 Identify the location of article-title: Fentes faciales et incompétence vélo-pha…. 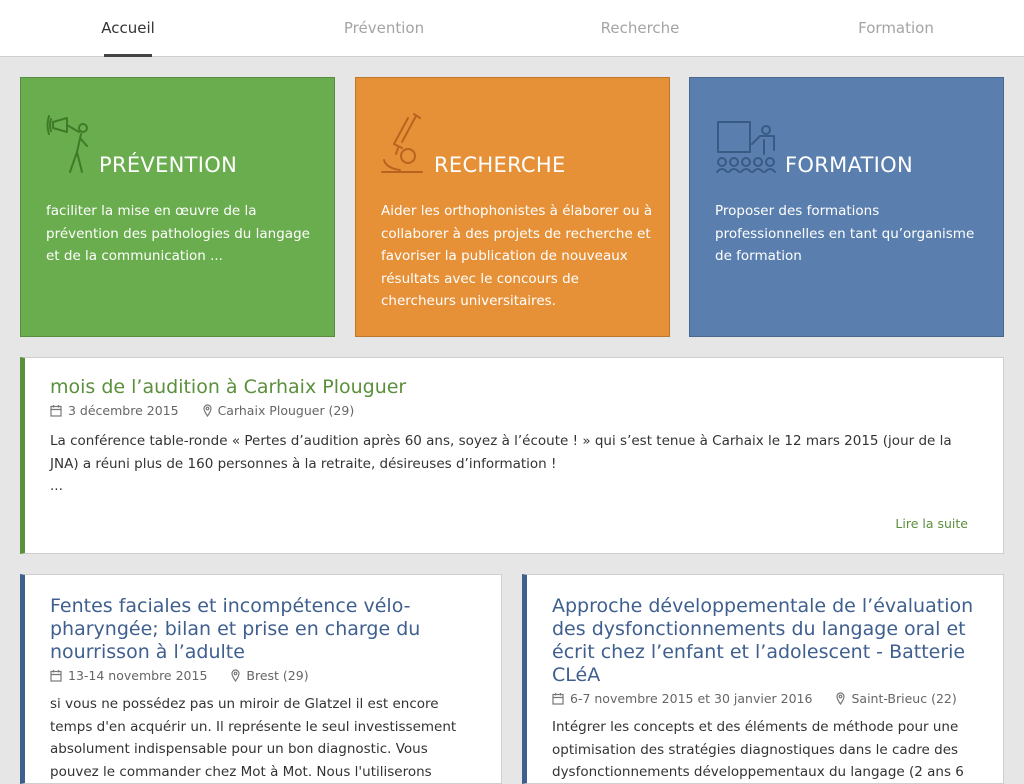
(263, 629).